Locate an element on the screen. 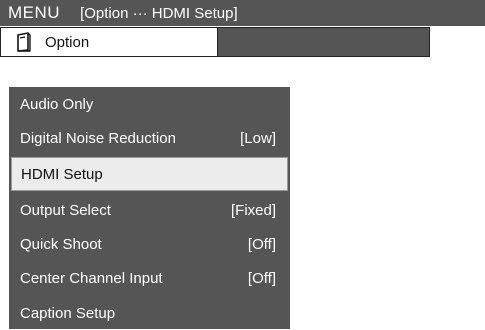 The width and height of the screenshot is (485, 330). menu-item-quick-shoot: Quick Shoot [Off] is located at coordinates (149, 244).